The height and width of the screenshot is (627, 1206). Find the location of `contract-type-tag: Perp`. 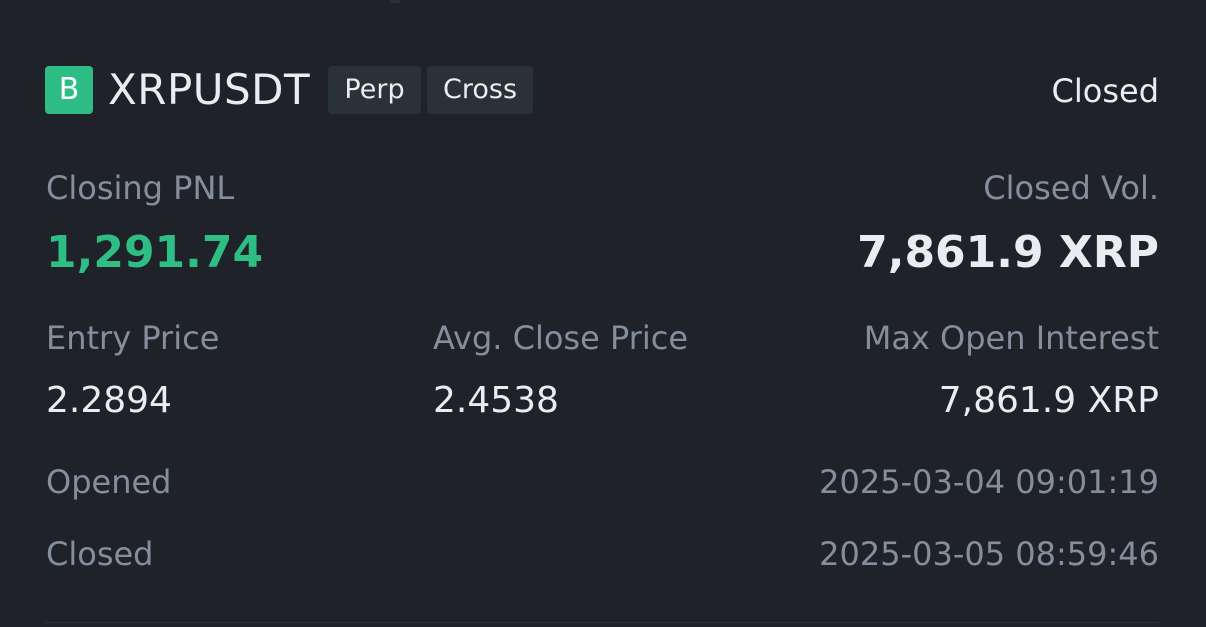

contract-type-tag: Perp is located at coordinates (374, 90).